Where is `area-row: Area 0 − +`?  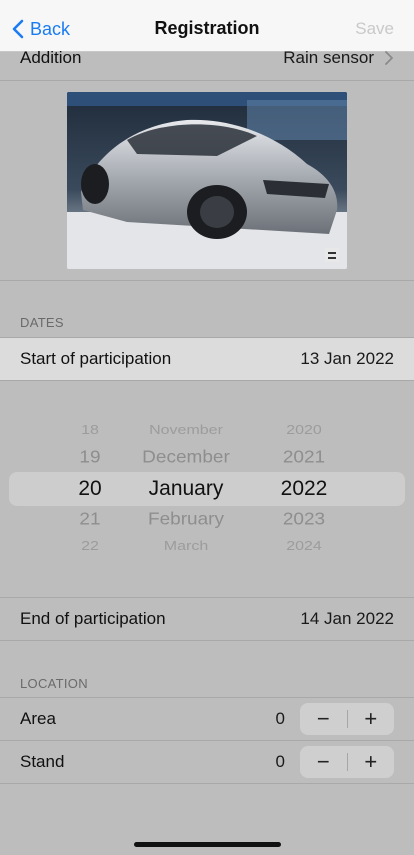
area-row: Area 0 − + is located at coordinates (207, 719).